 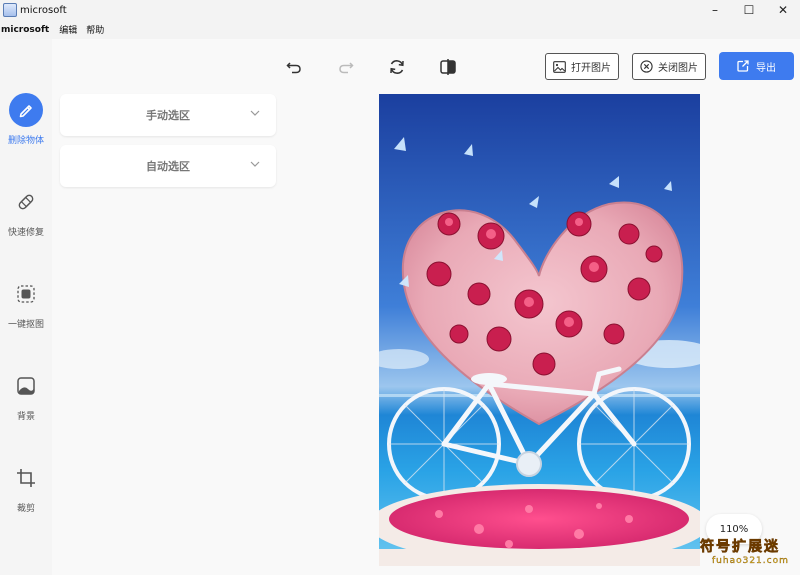 What do you see at coordinates (715, 10) in the screenshot?
I see `minimize-button: –` at bounding box center [715, 10].